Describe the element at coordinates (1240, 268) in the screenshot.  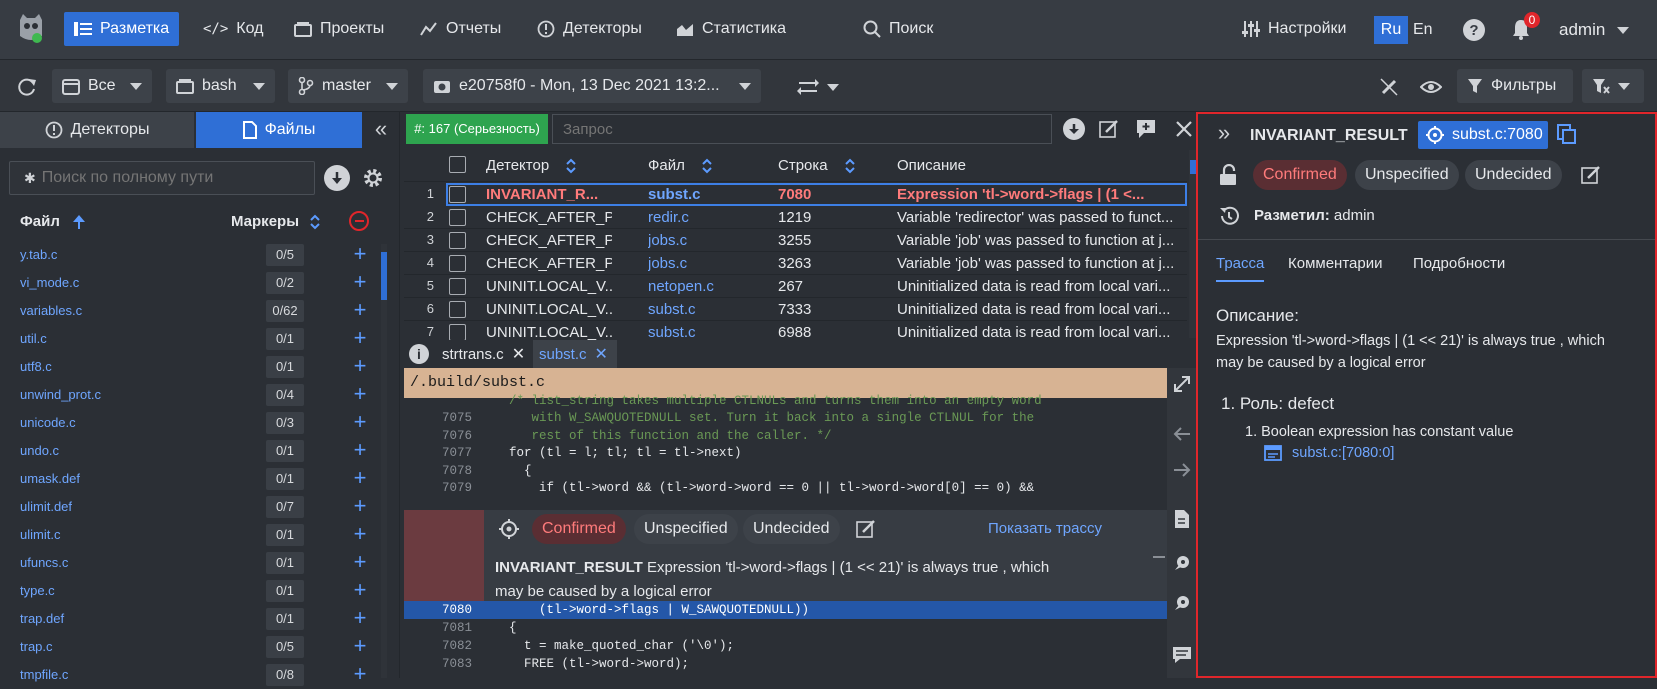
I see `tab-trace: Трасса` at that location.